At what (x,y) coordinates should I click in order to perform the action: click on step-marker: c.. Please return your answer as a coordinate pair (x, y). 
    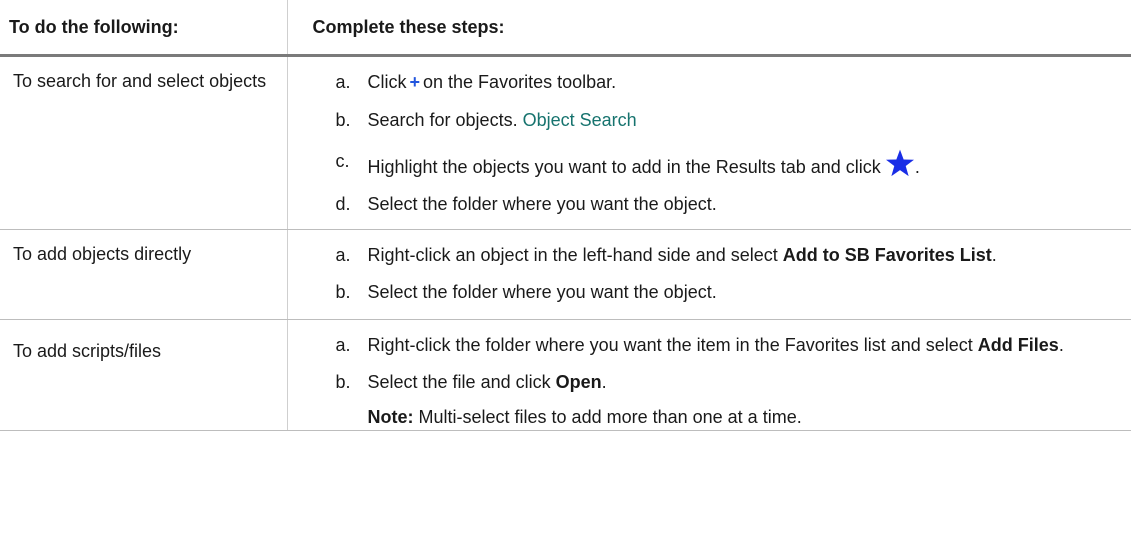
    Looking at the image, I should click on (342, 161).